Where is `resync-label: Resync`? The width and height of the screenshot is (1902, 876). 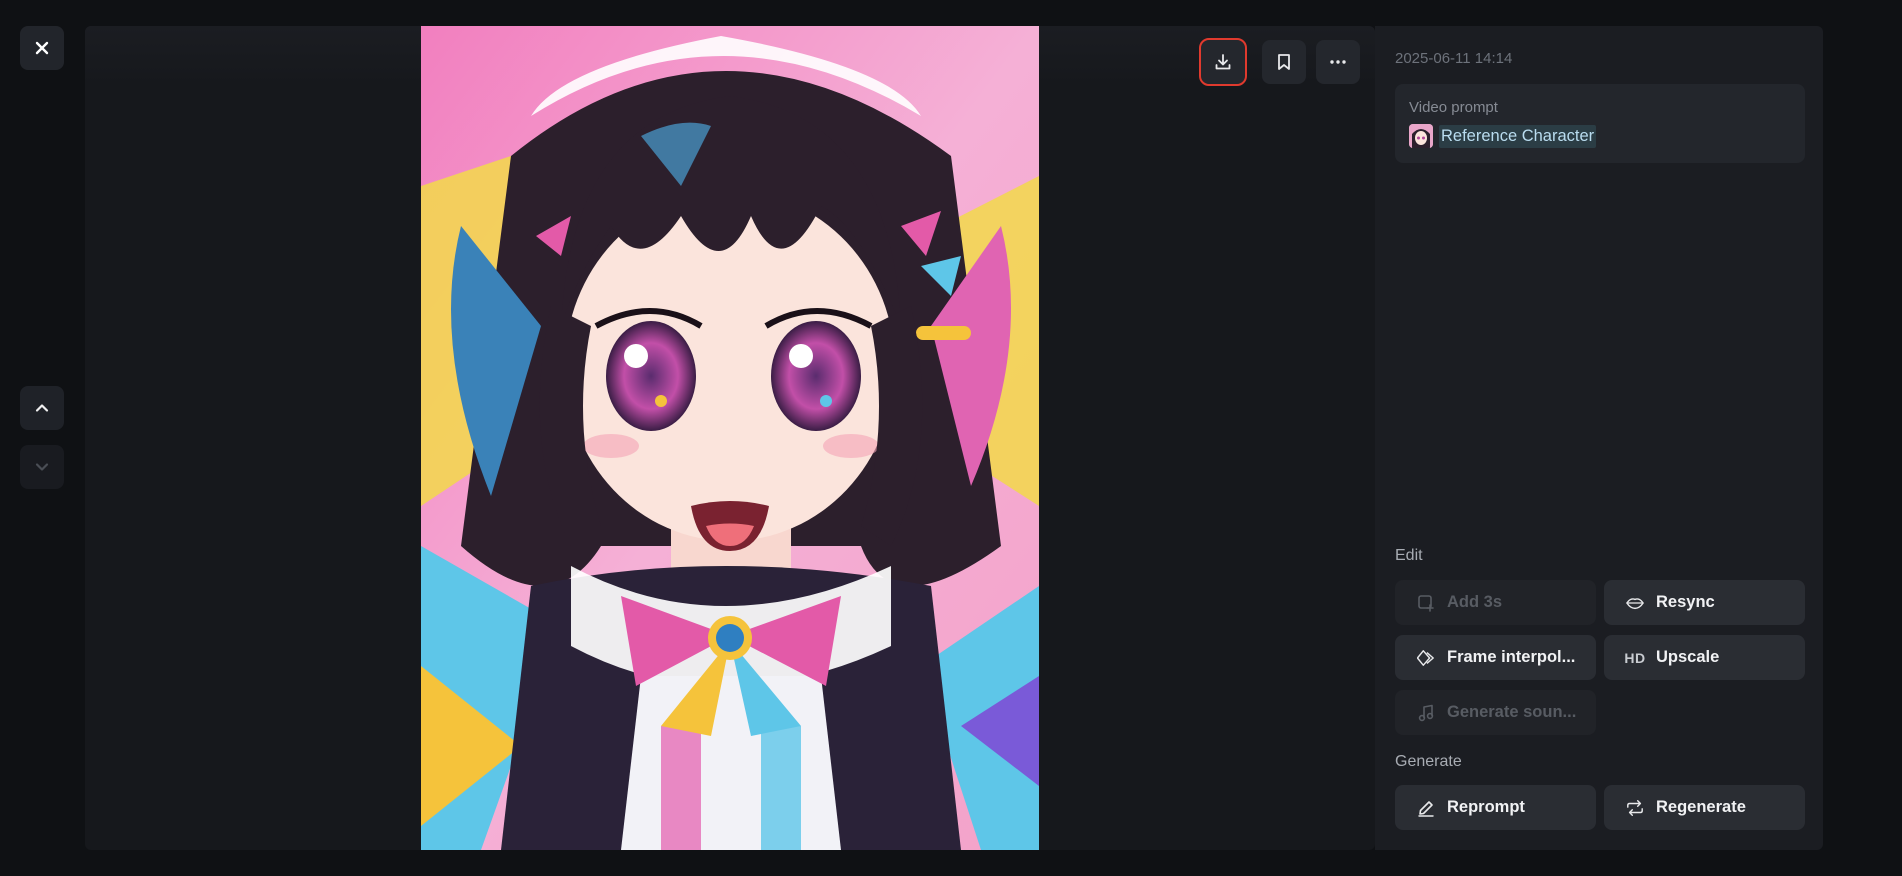 resync-label: Resync is located at coordinates (1685, 602).